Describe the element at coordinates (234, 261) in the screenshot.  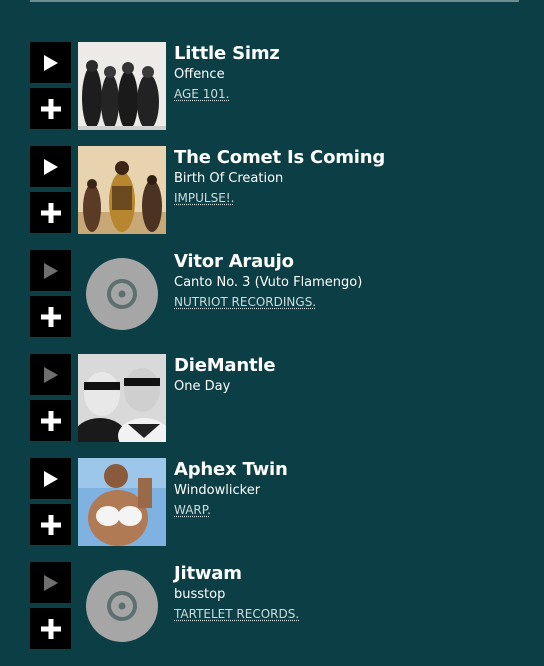
I see `artist-name: Vitor Araujo` at that location.